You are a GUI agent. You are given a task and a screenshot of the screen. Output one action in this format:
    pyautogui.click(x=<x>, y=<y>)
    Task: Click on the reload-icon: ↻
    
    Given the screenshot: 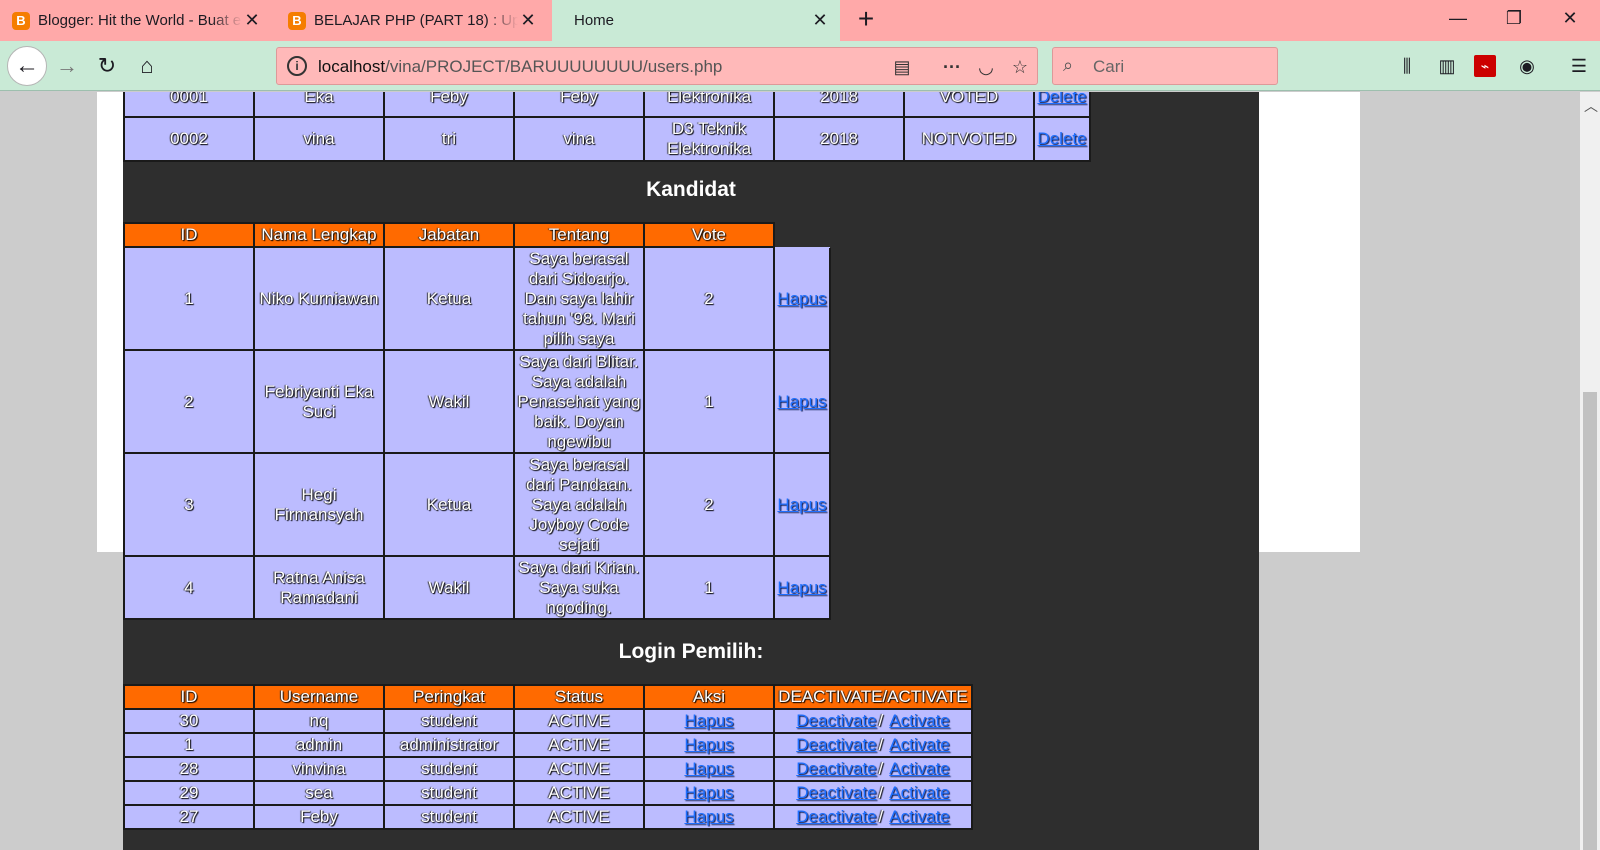 What is the action you would take?
    pyautogui.click(x=107, y=66)
    